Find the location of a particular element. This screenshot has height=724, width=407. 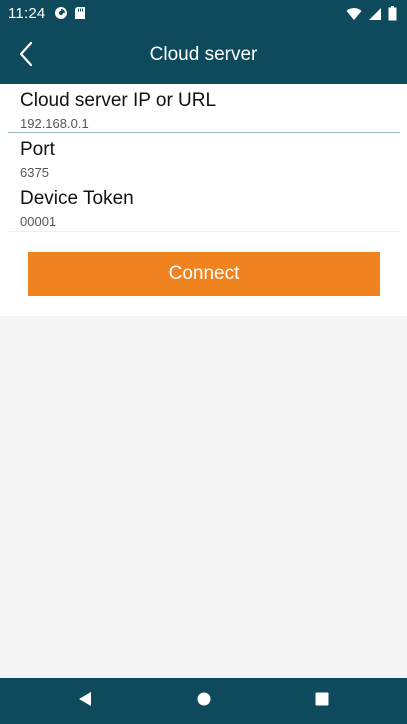

field-label: Port is located at coordinates (37, 149).